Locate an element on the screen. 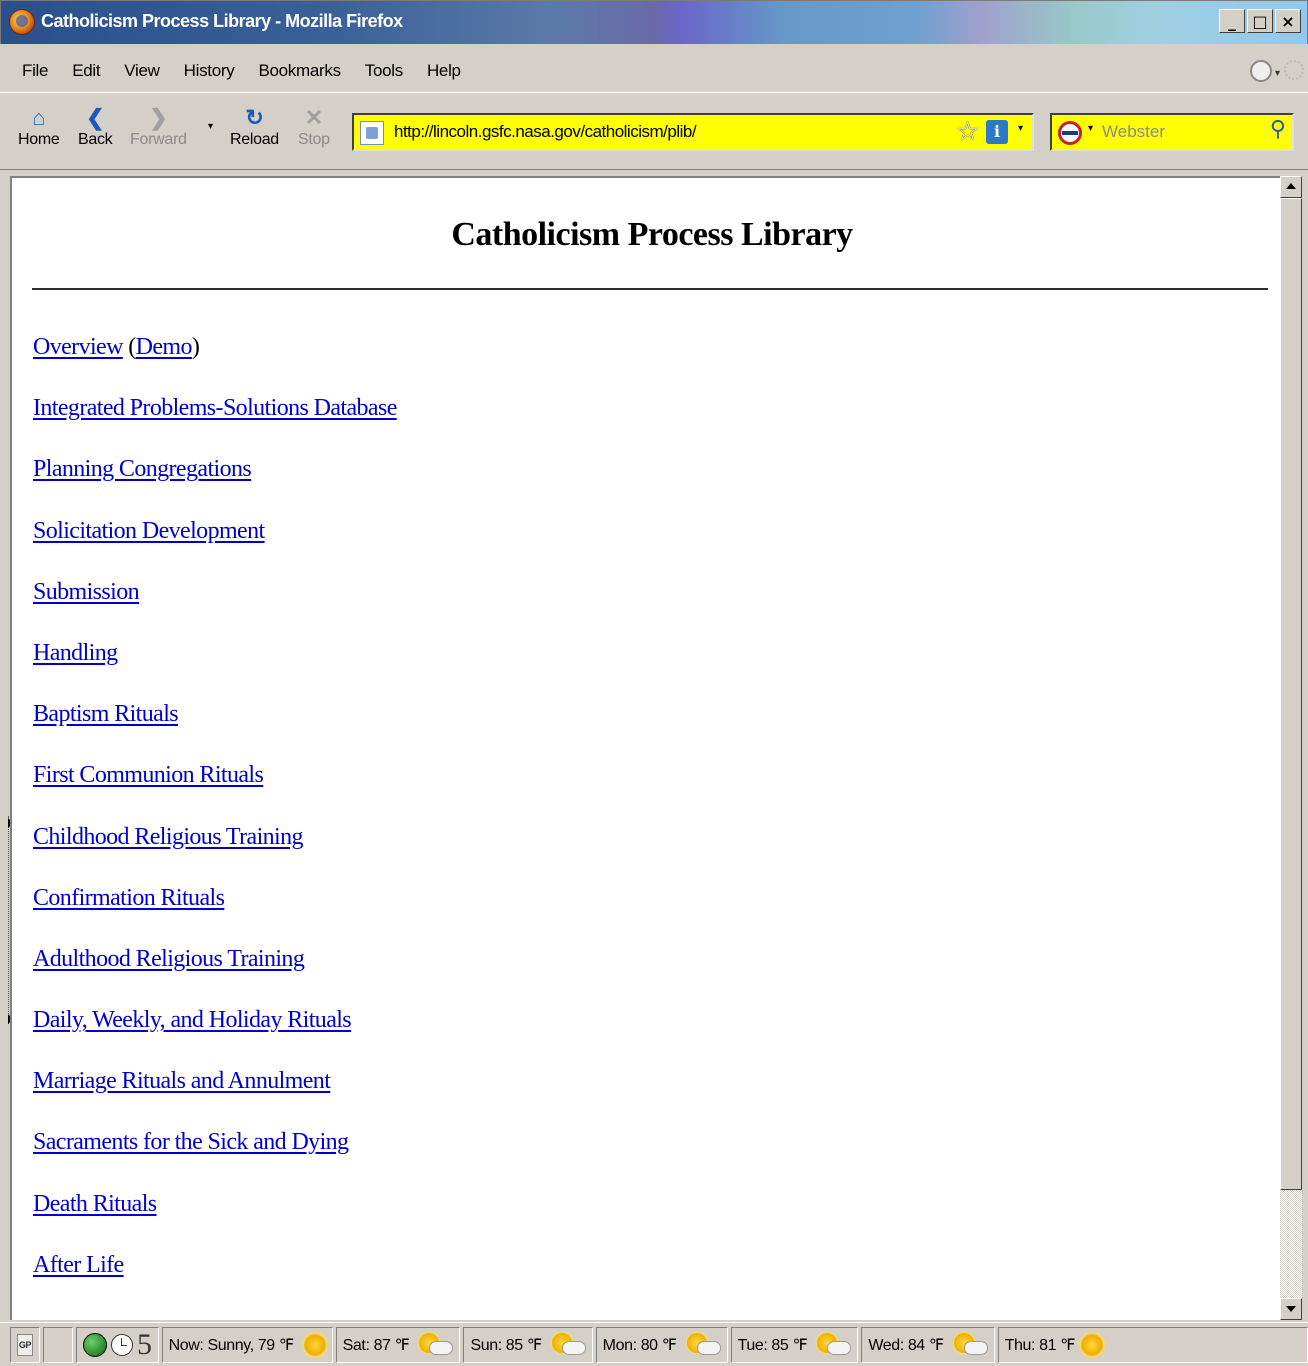 The height and width of the screenshot is (1366, 1308). bookmark-star-icon: ☆ is located at coordinates (967, 132).